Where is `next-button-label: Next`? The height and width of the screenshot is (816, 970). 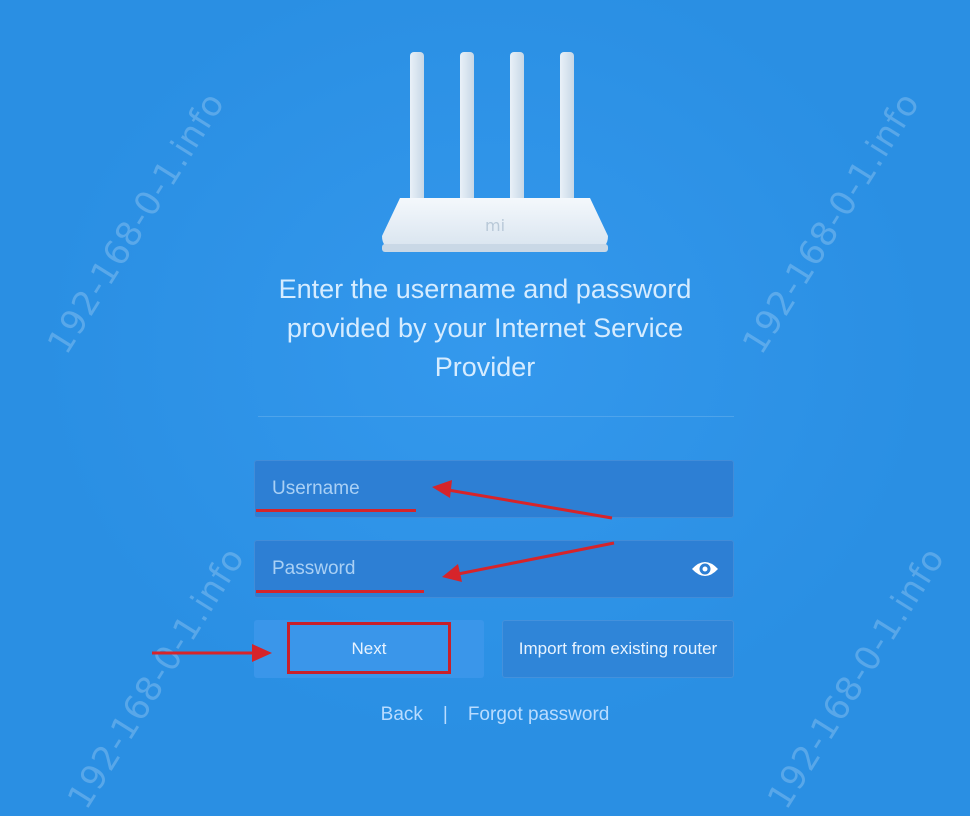
next-button-label: Next is located at coordinates (369, 648).